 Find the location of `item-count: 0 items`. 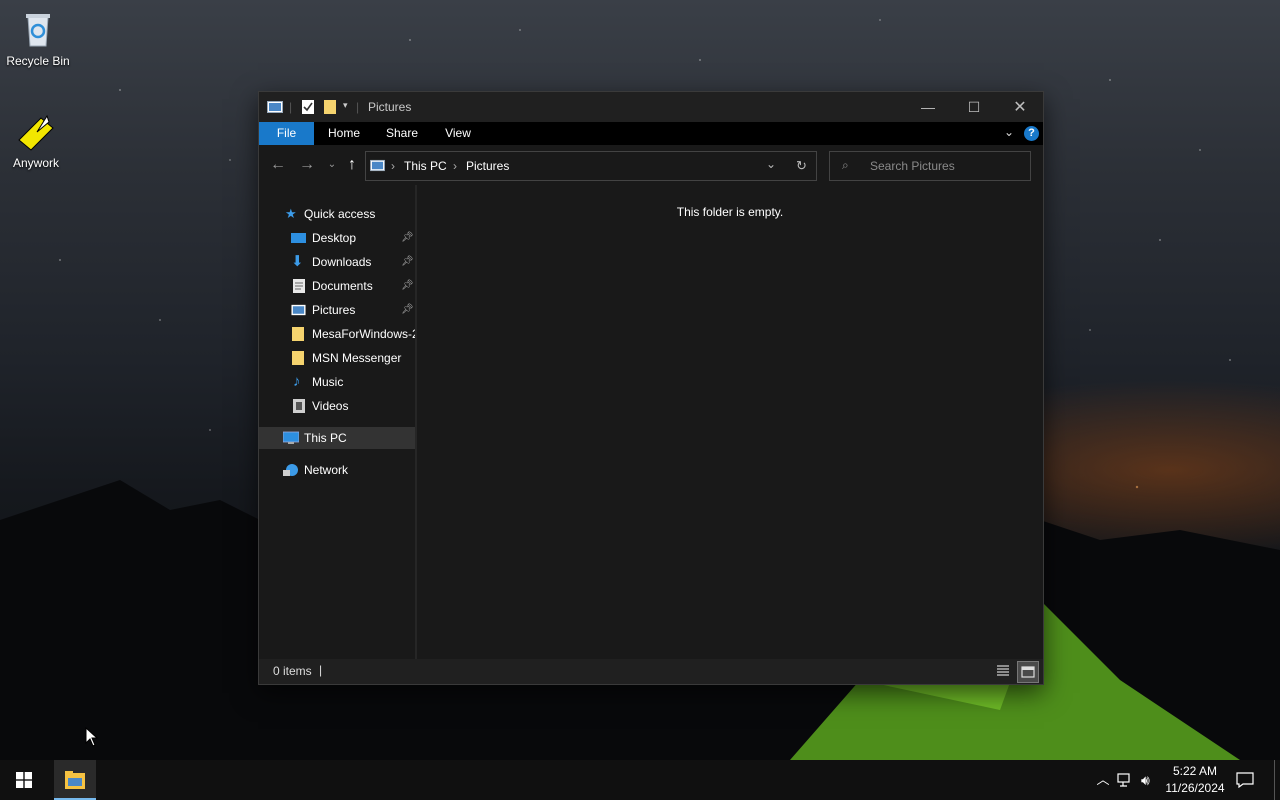

item-count: 0 items is located at coordinates (292, 671).